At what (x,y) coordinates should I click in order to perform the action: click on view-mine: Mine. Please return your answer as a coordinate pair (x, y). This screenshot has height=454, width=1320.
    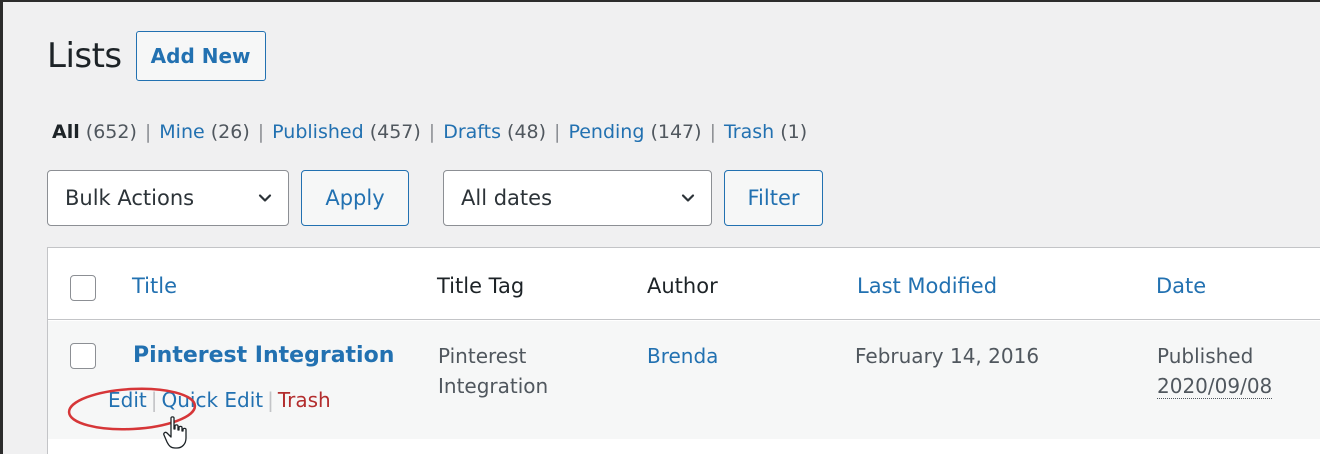
    Looking at the image, I should click on (181, 132).